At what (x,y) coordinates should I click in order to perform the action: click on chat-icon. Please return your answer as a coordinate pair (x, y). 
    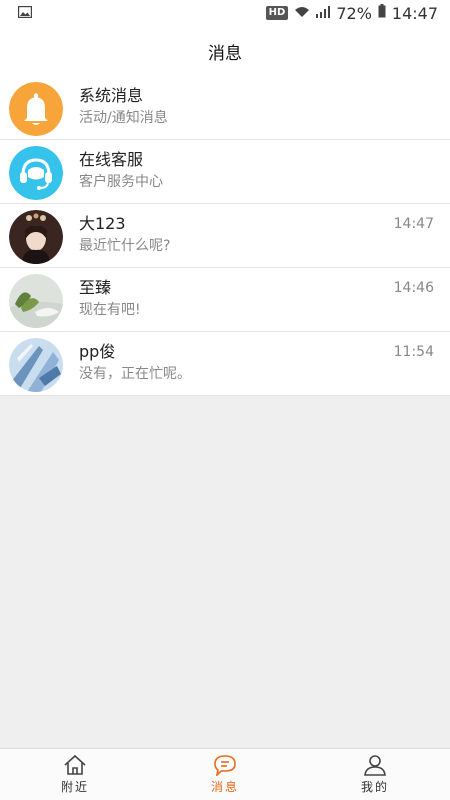
    Looking at the image, I should click on (225, 766).